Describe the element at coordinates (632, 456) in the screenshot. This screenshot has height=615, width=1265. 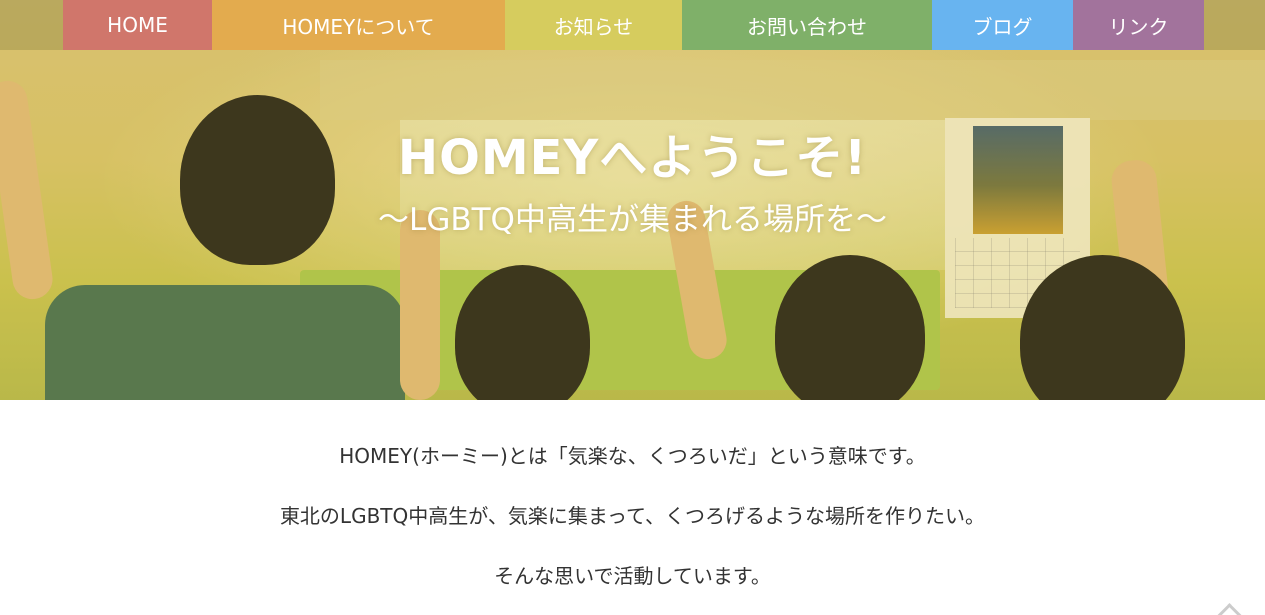
I see `intro-line-1: HOMEY(ホーミー)とは「気楽な、くつろいだ」という意味です。` at that location.